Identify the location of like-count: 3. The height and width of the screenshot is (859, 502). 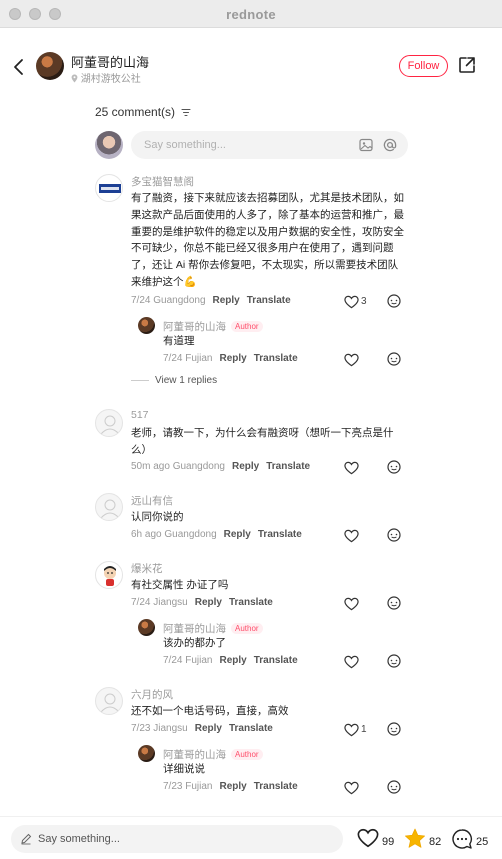
(364, 301).